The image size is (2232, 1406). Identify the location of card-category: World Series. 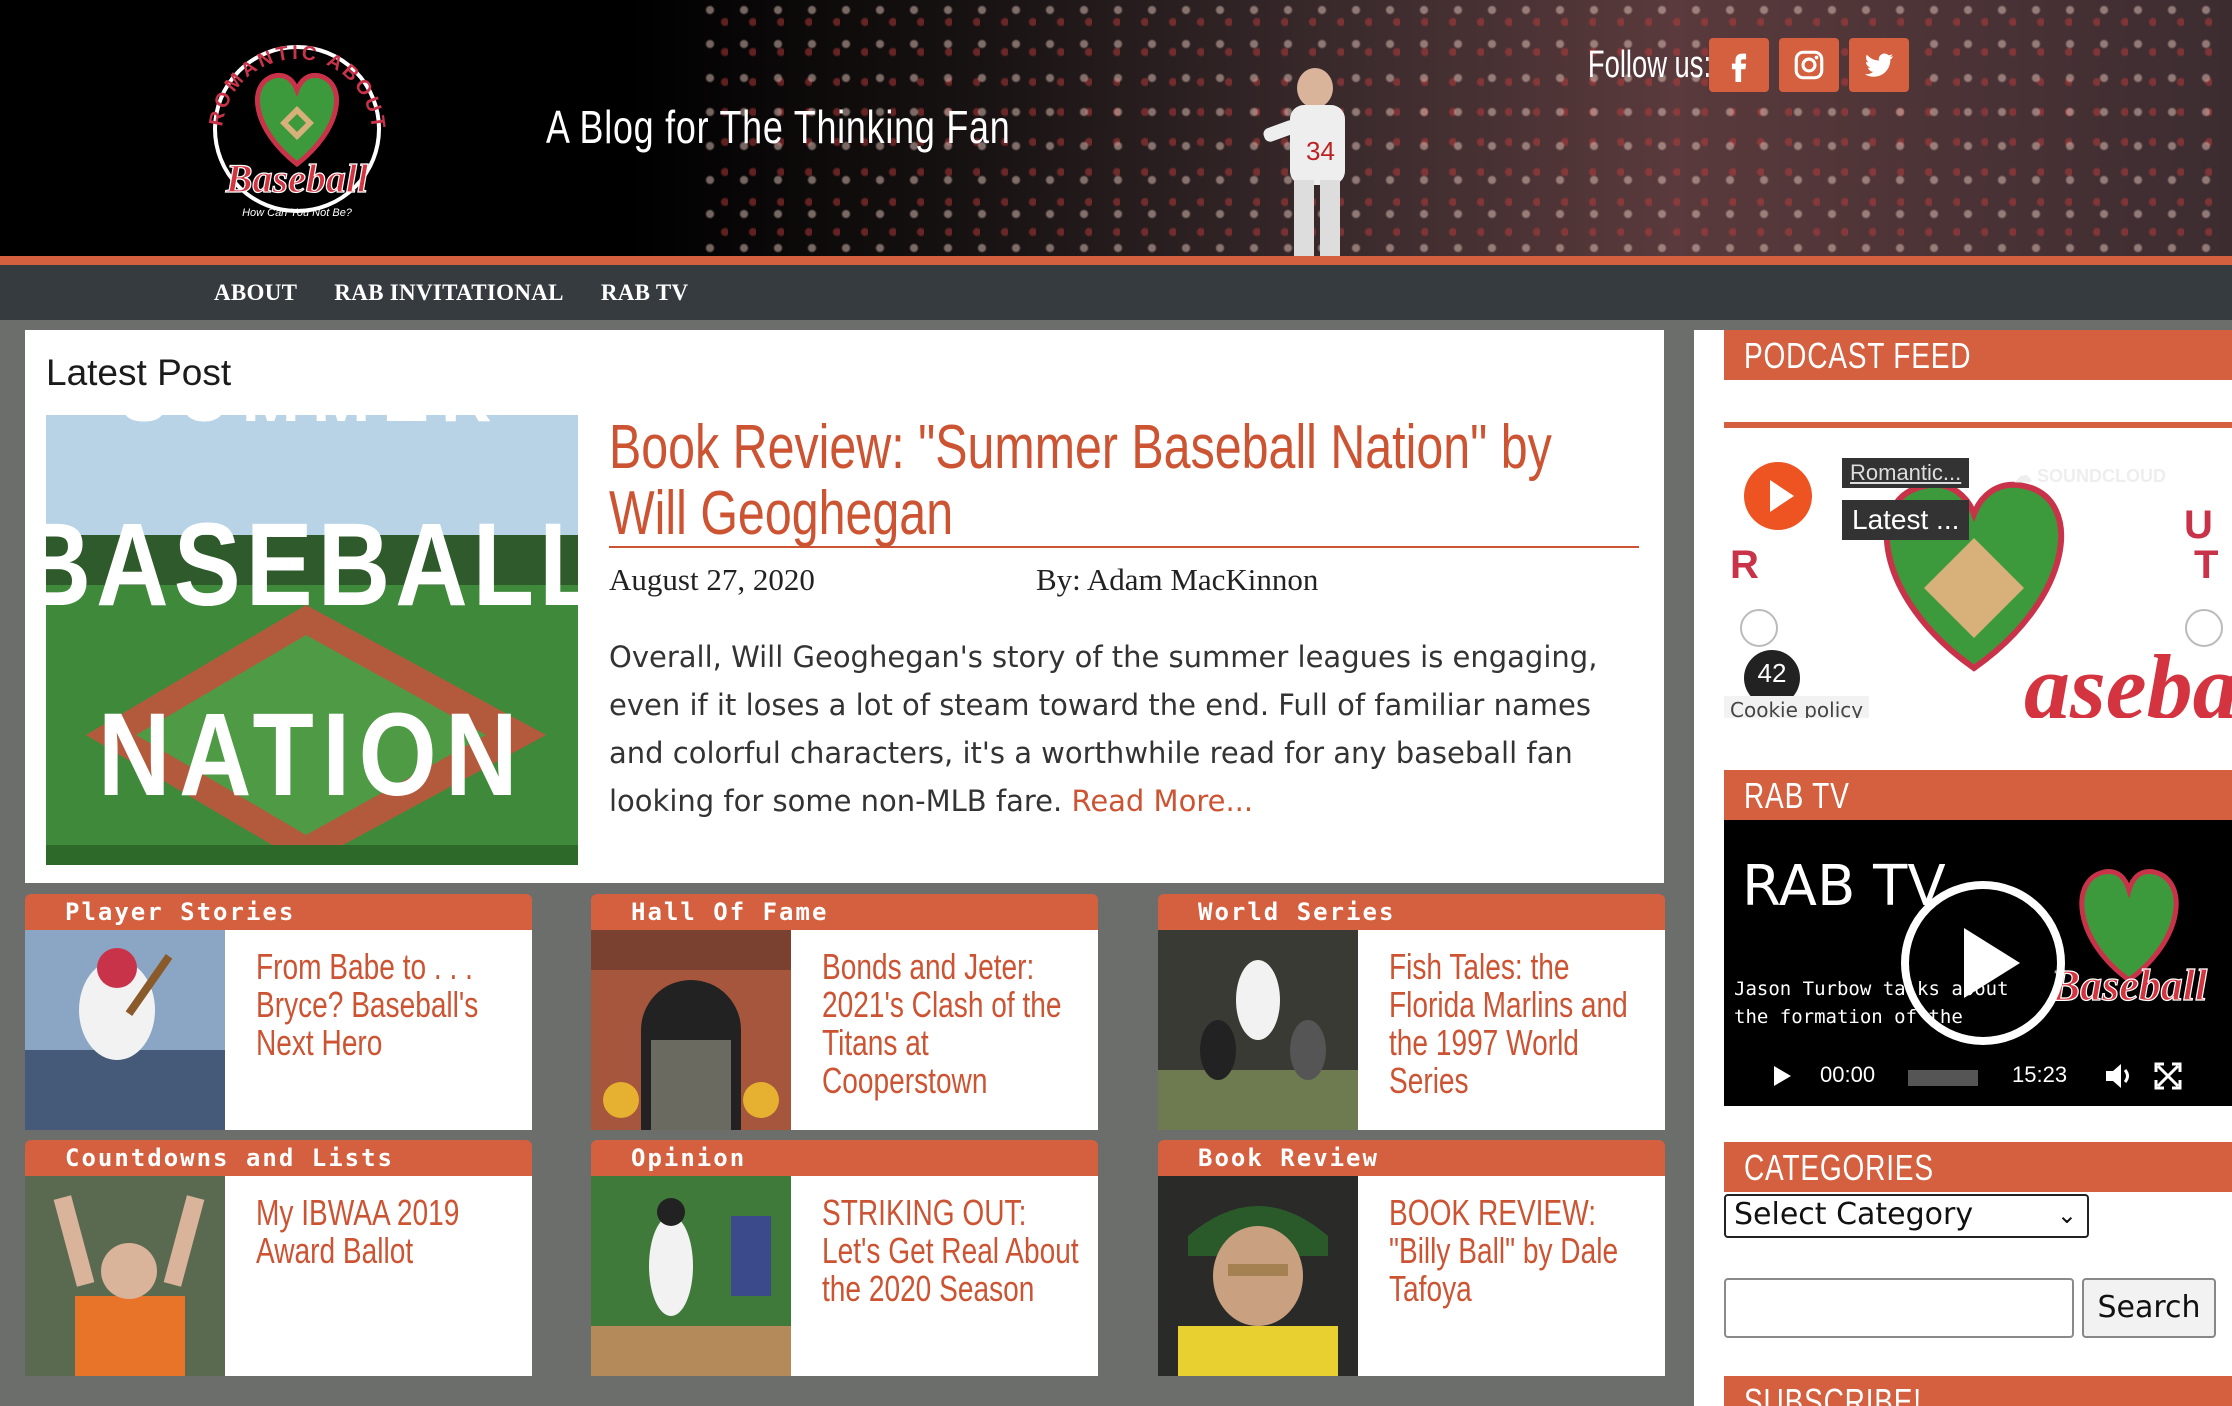
(1411, 912).